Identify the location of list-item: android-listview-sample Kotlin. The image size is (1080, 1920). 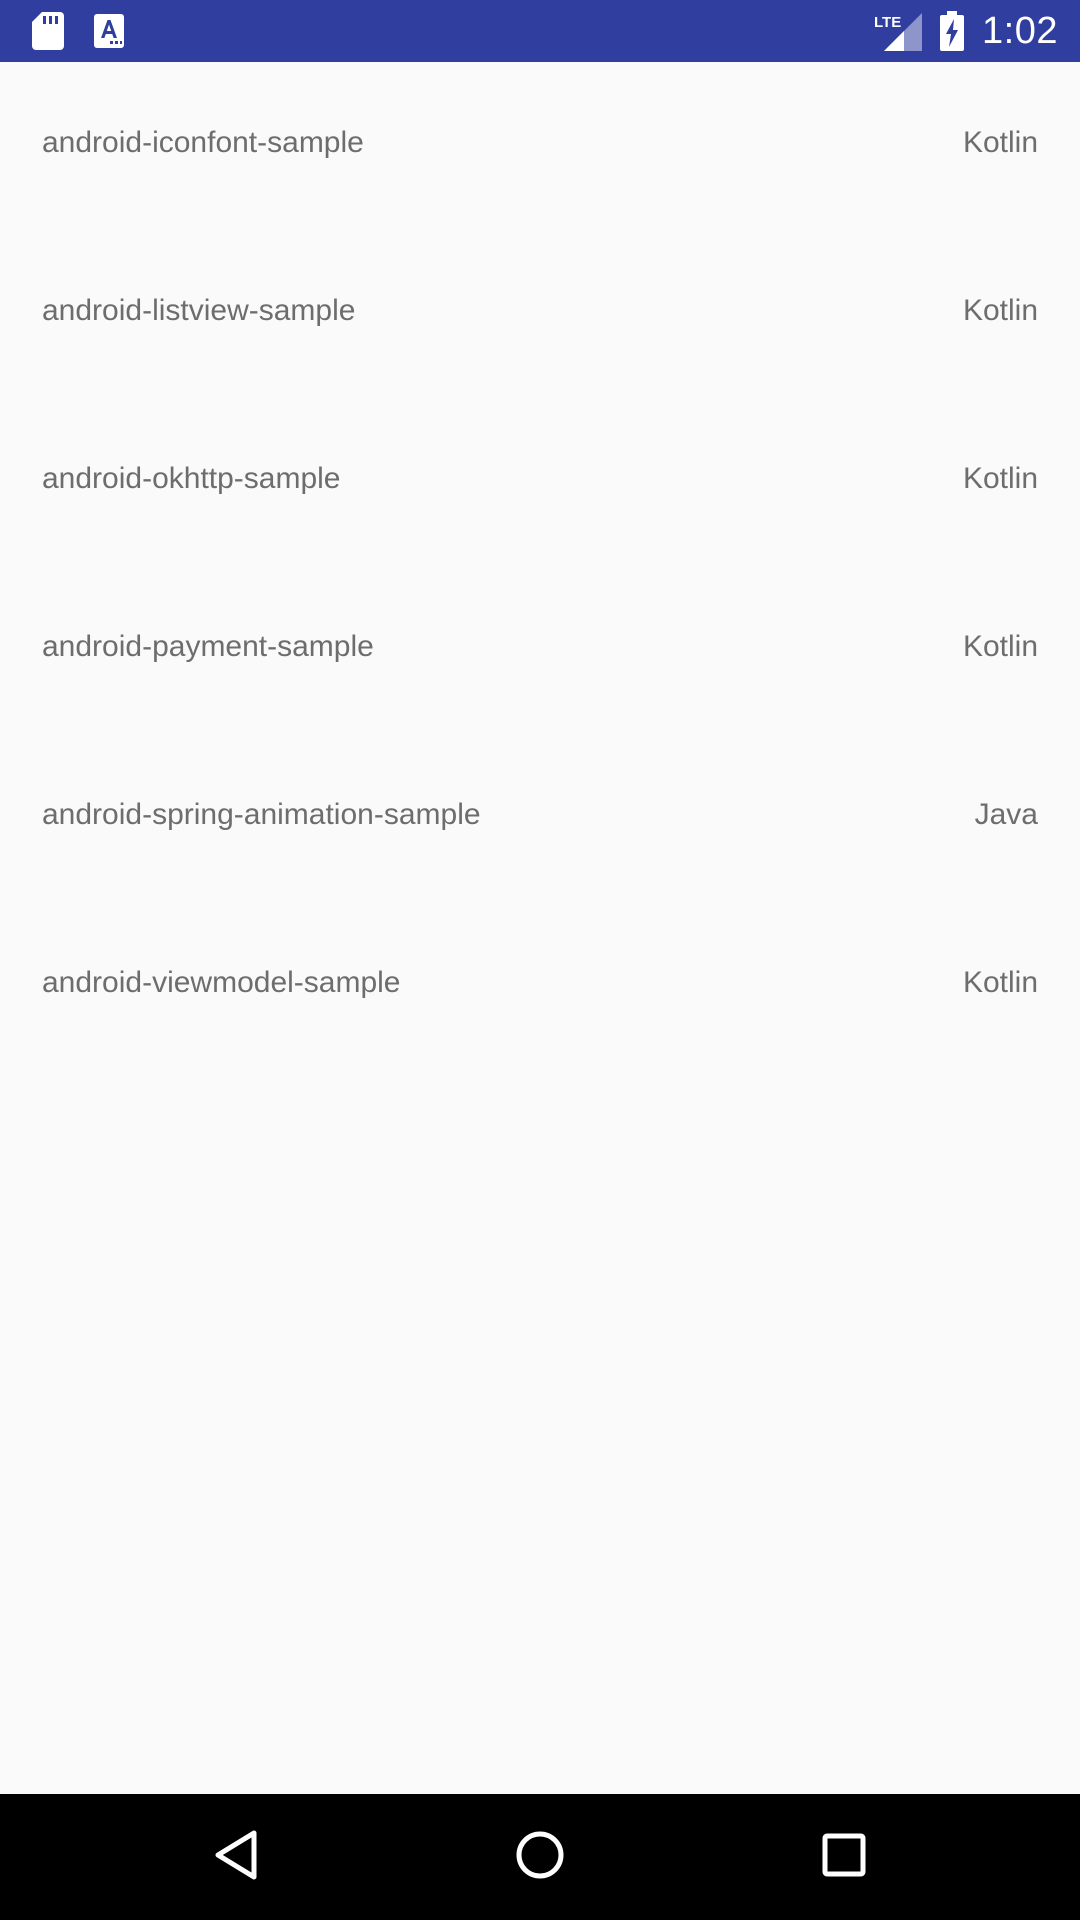
(540, 314).